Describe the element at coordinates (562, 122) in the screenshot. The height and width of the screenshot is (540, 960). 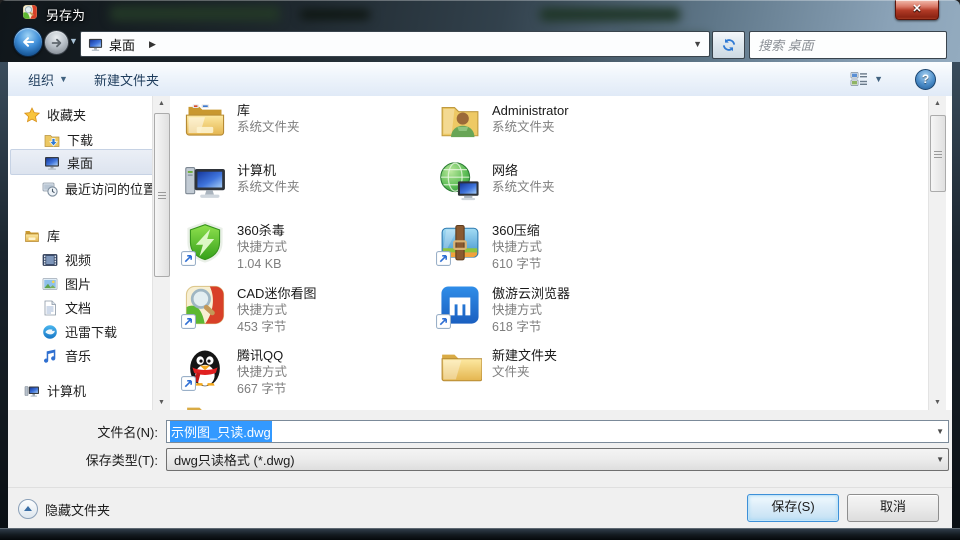
I see `file-item-administrator: Administrator 系统文件夹` at that location.